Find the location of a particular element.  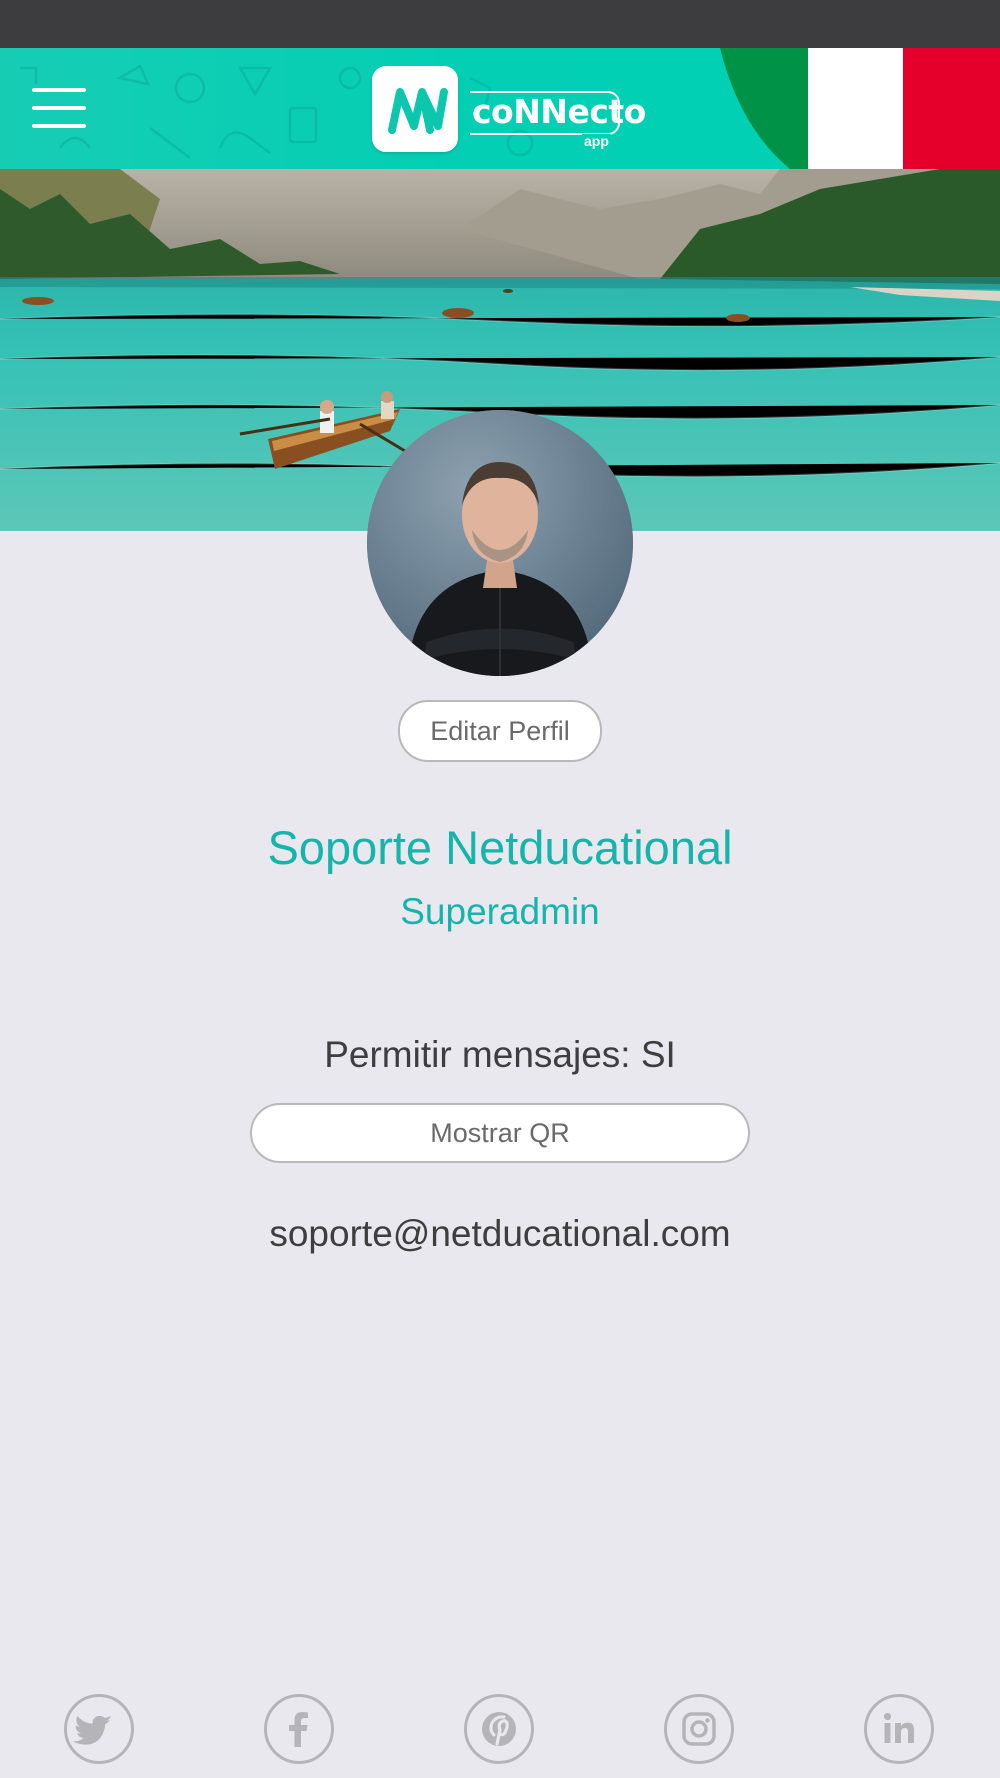

linkedin-icon is located at coordinates (898, 1727).